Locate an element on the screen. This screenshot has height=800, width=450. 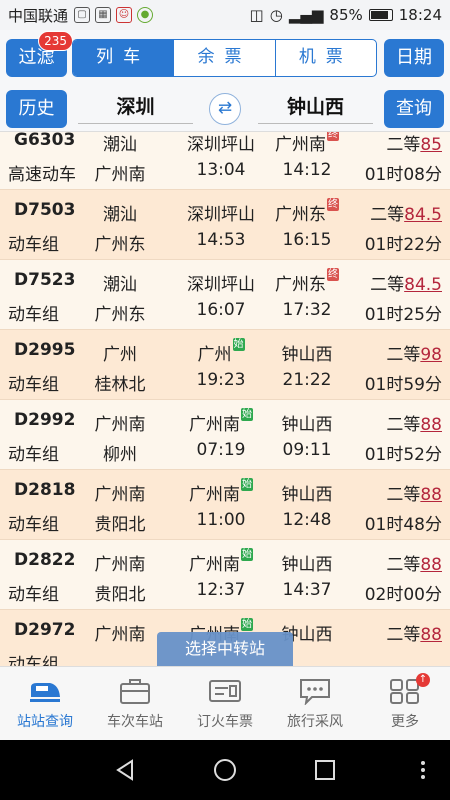
vibrate-icon: ◫ is located at coordinates (256, 15).